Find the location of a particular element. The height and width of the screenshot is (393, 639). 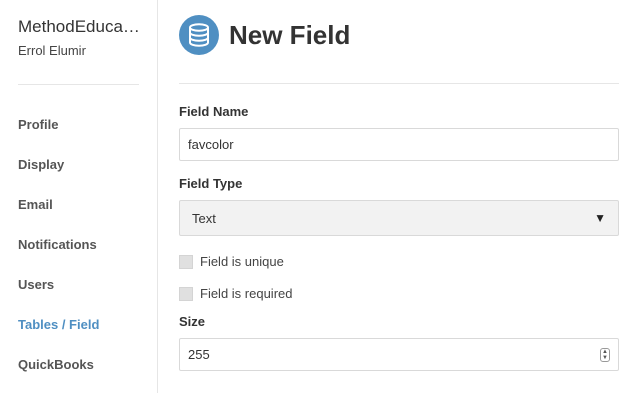

sidebar-item-notifications: Notifications is located at coordinates (58, 257).